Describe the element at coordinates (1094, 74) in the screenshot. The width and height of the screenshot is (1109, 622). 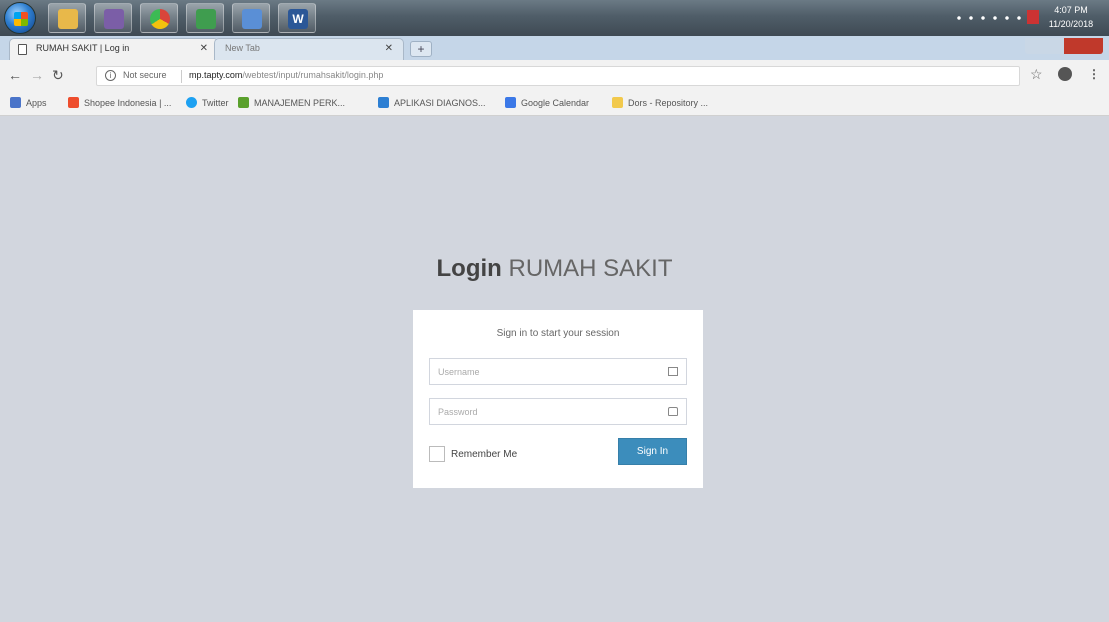
I see `menu-dots-icon: ⋮` at that location.